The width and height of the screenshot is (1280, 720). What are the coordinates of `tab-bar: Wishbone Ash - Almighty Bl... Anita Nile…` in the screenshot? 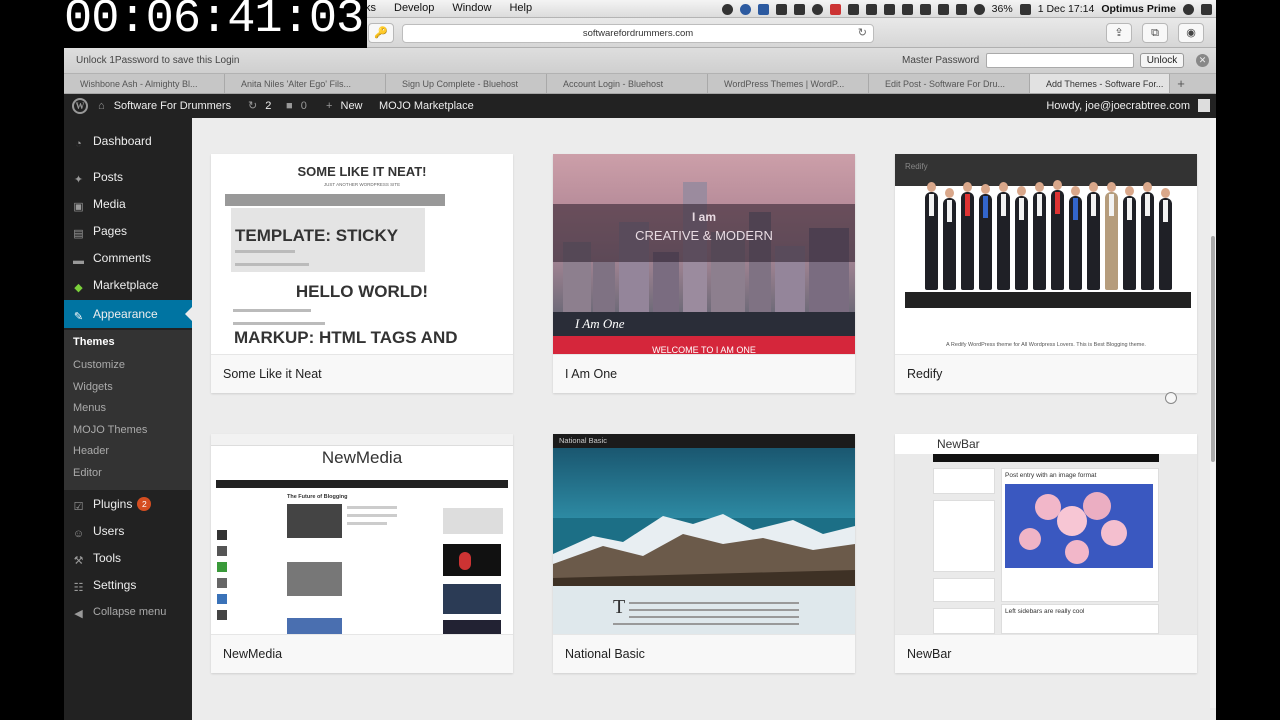 It's located at (640, 84).